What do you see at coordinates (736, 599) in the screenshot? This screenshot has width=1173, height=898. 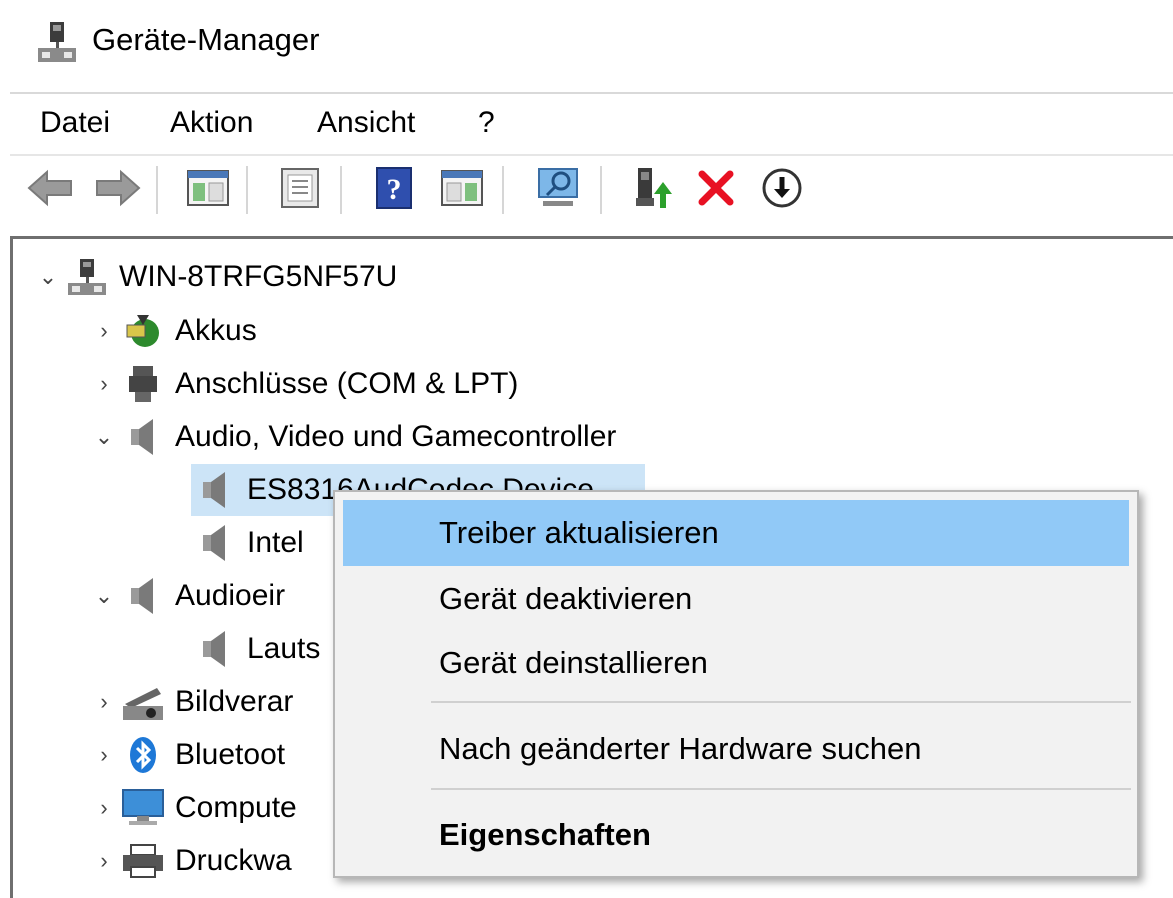 I see `menu-disable-device: Gerät deaktivieren` at bounding box center [736, 599].